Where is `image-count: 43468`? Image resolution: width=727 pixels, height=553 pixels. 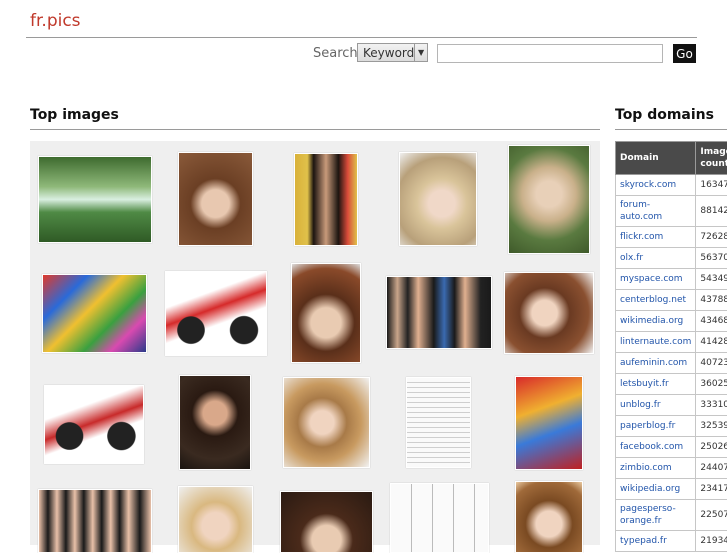
image-count: 43468 is located at coordinates (711, 321).